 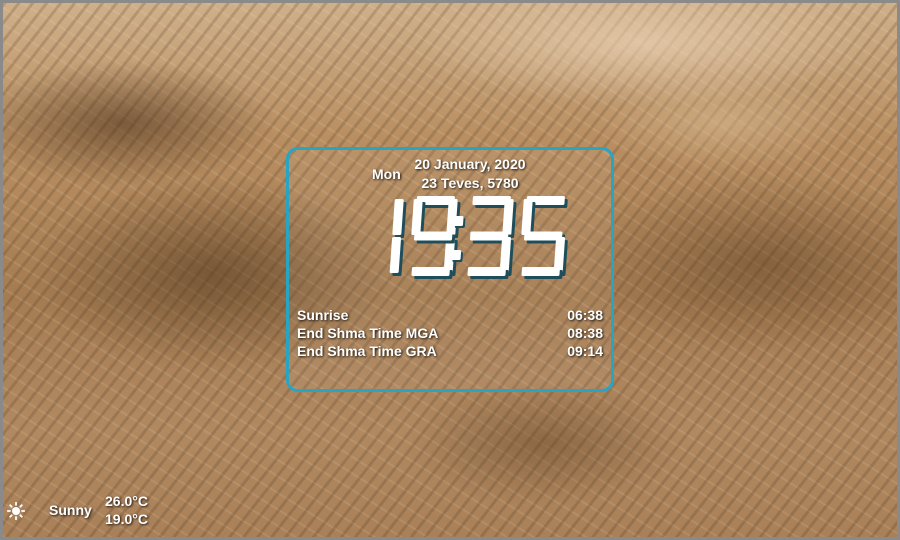 I want to click on weather-condition: Sunny, so click(x=70, y=510).